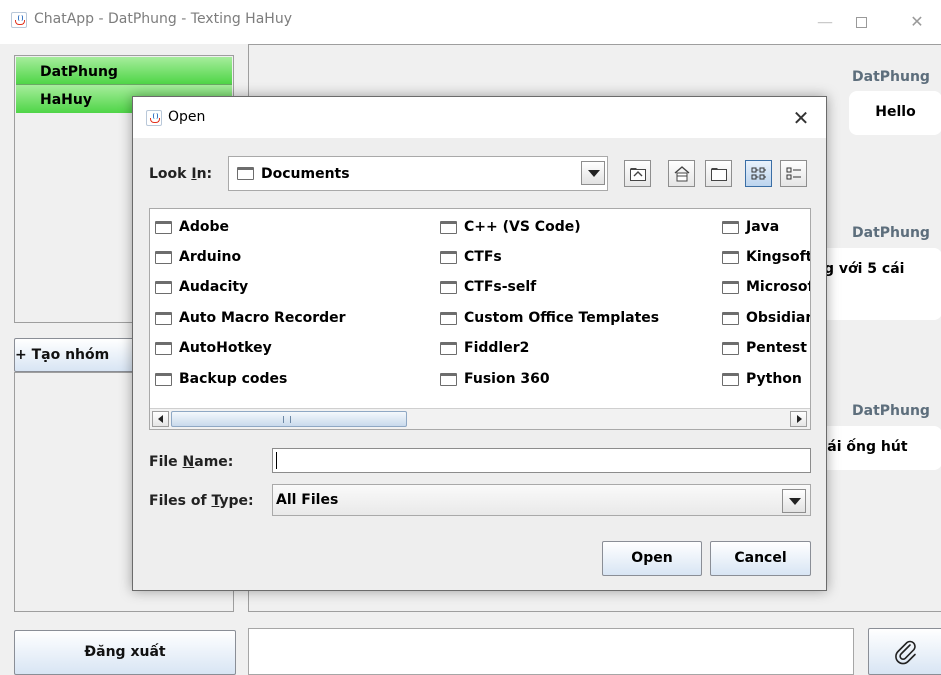 The image size is (941, 675). I want to click on folder-item: Fiddler2, so click(484, 348).